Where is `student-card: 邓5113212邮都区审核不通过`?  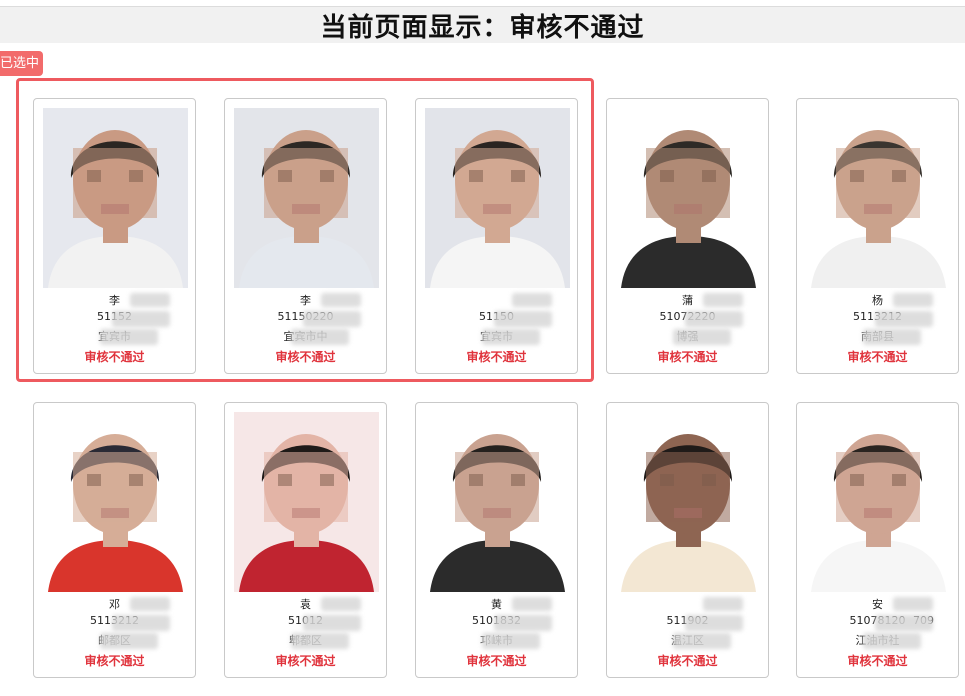 student-card: 邓5113212邮都区审核不通过 is located at coordinates (114, 540).